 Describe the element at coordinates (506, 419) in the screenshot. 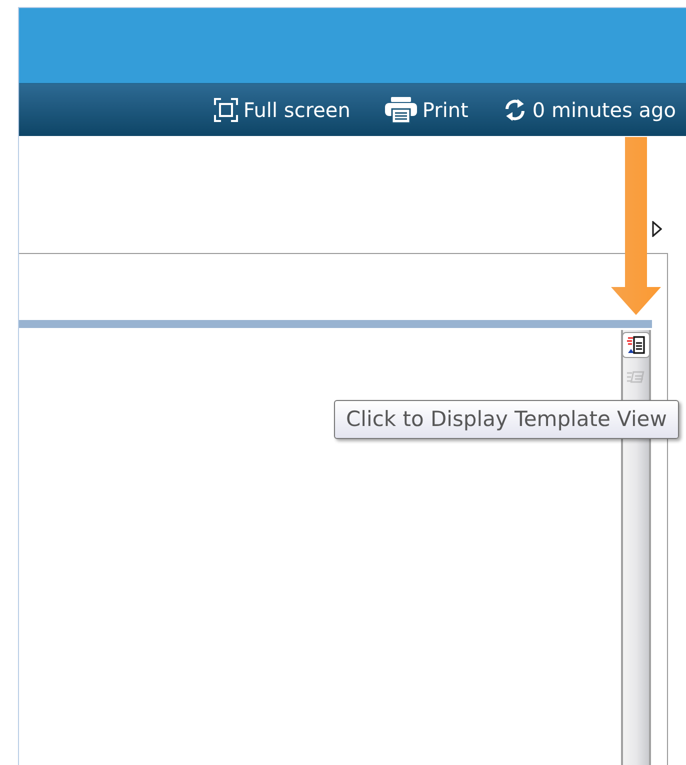

I see `tooltip: Click to Display Template View` at that location.